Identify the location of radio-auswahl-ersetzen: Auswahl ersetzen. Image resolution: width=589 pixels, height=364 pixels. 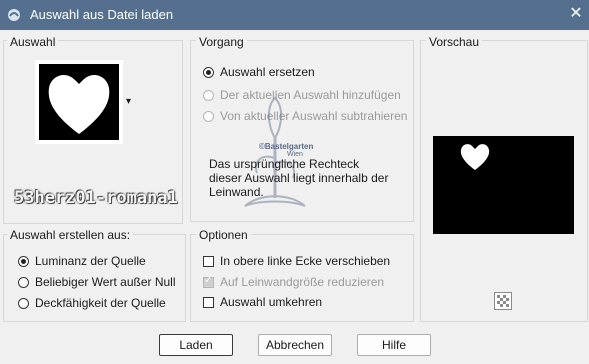
(259, 72).